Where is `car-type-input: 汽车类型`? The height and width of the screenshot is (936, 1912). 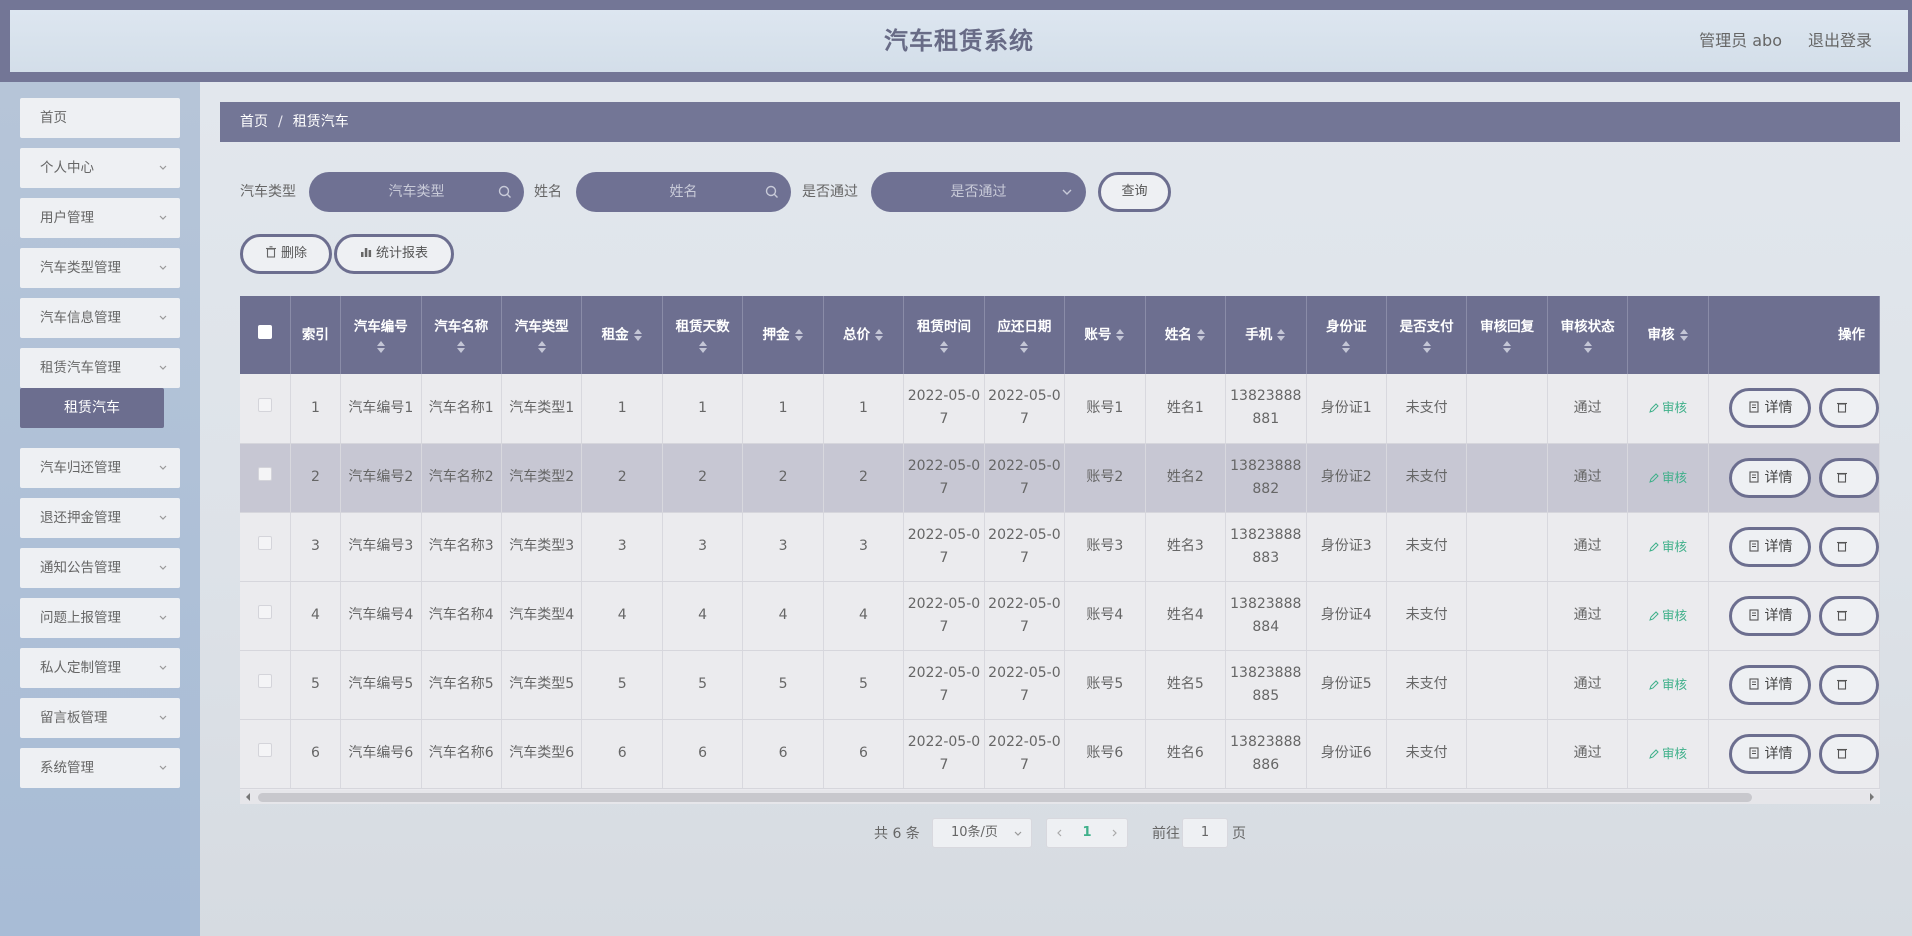
car-type-input: 汽车类型 is located at coordinates (416, 192).